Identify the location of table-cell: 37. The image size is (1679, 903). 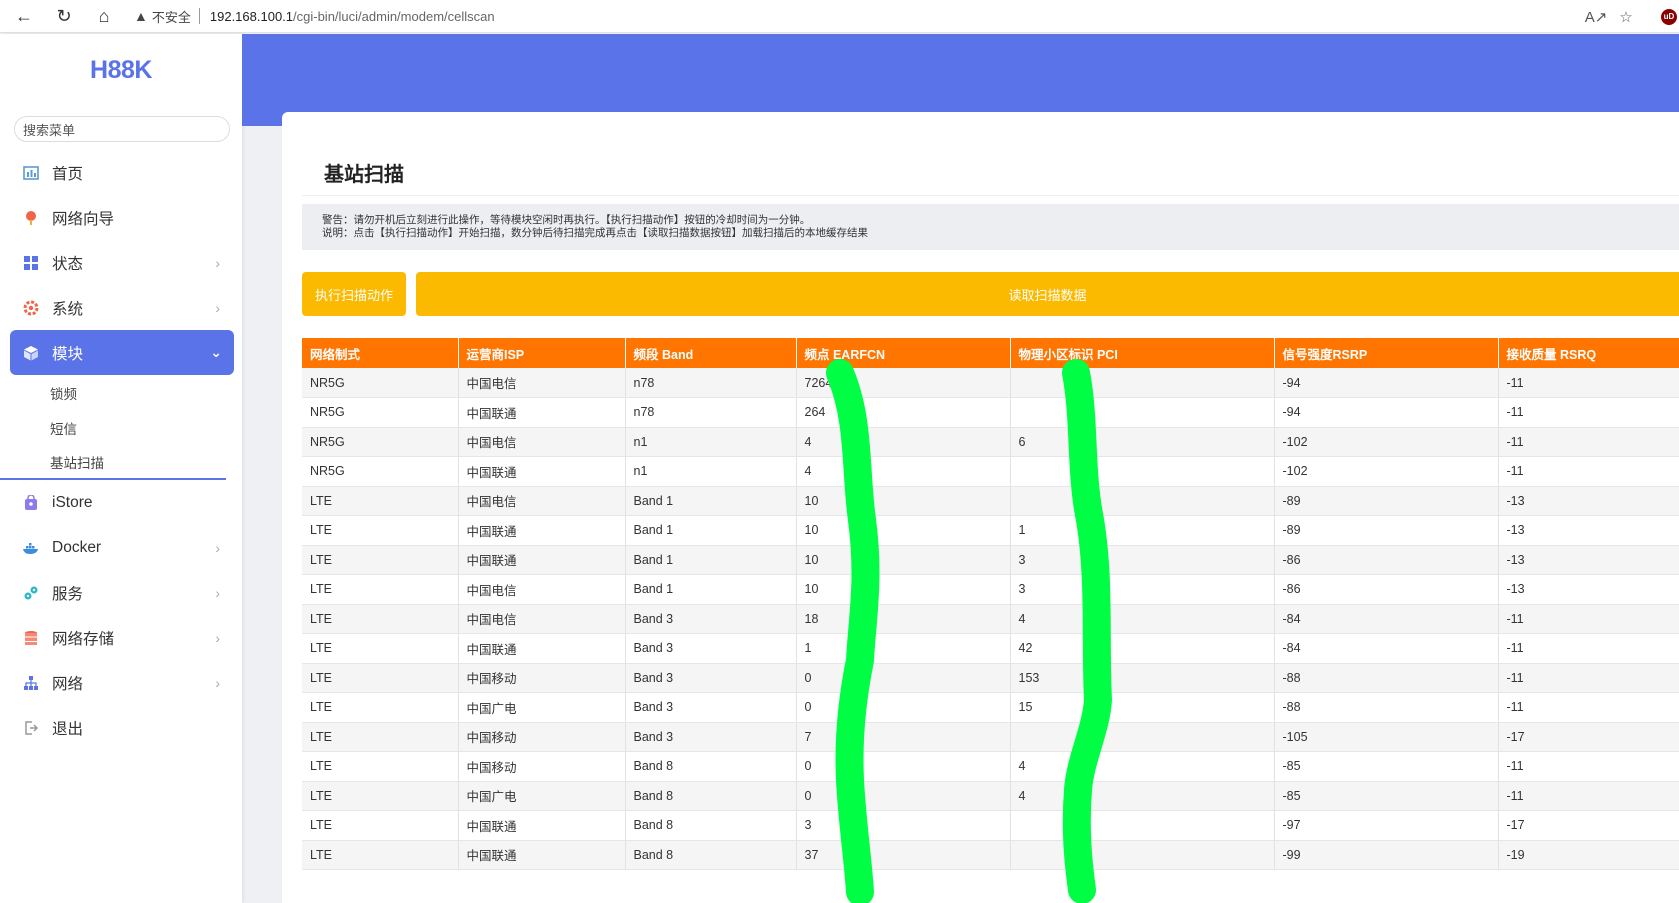
(903, 855).